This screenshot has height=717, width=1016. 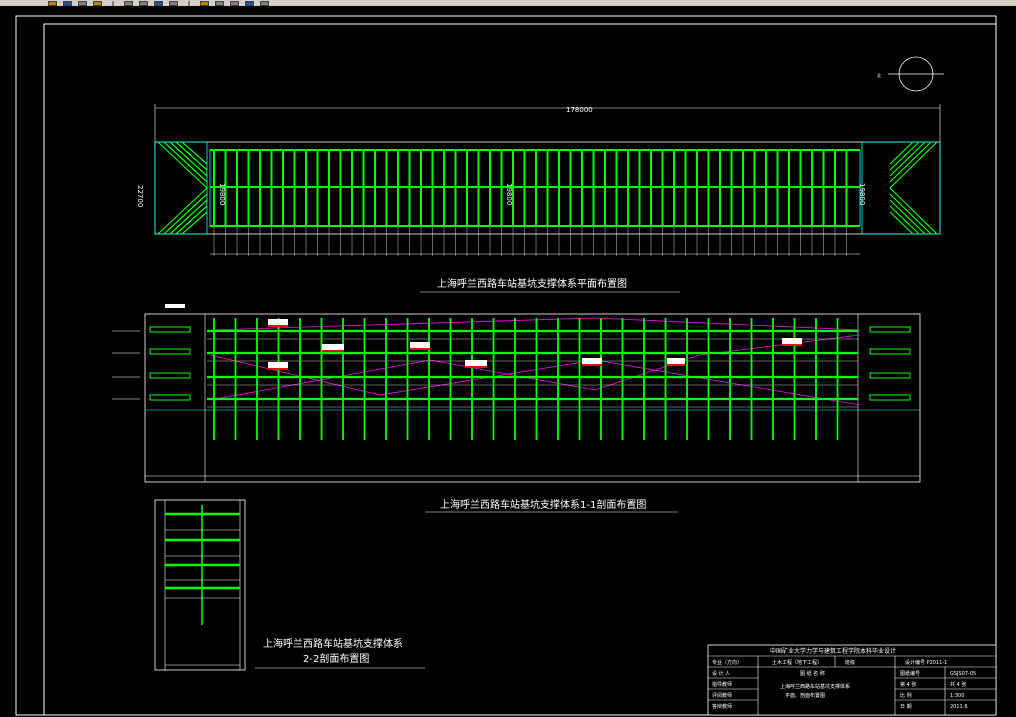 I want to click on tb-drawing-no-value: GSJS07-05, so click(x=963, y=674).